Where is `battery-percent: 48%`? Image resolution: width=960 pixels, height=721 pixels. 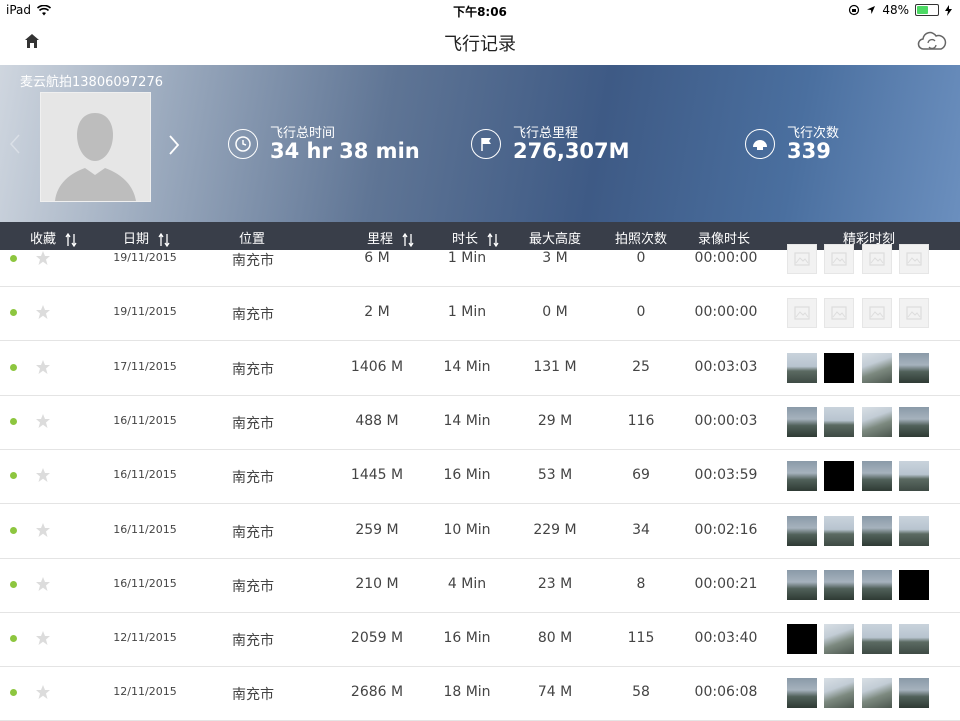 battery-percent: 48% is located at coordinates (895, 10).